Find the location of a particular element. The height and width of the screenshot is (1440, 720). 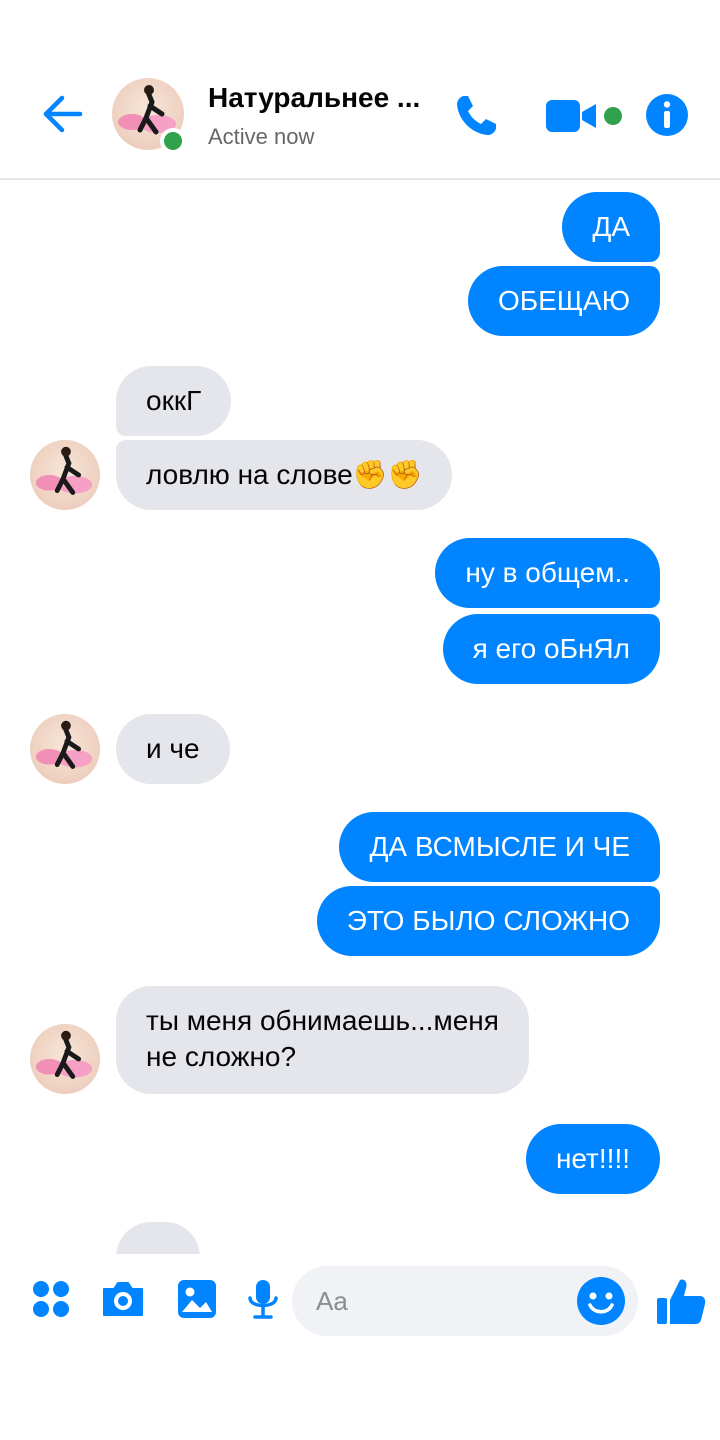

message-composer is located at coordinates (360, 1347).